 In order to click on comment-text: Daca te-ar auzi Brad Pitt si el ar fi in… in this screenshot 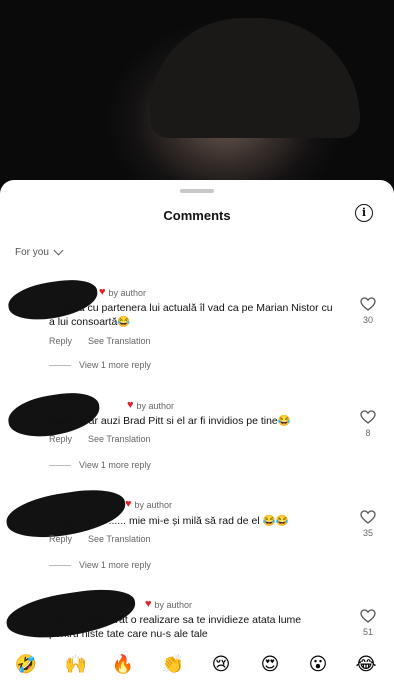, I will do `click(170, 421)`.